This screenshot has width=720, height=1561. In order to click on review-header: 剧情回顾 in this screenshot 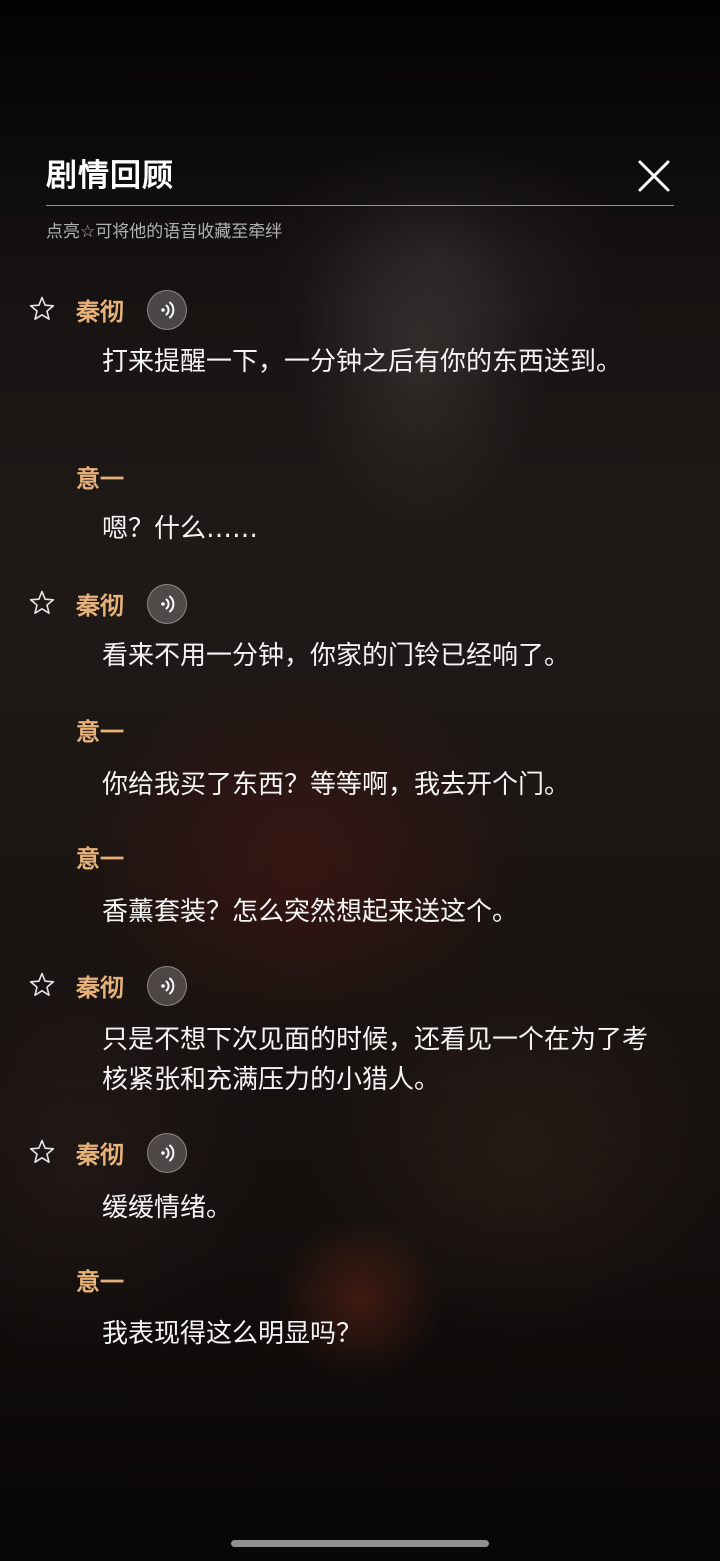, I will do `click(360, 172)`.